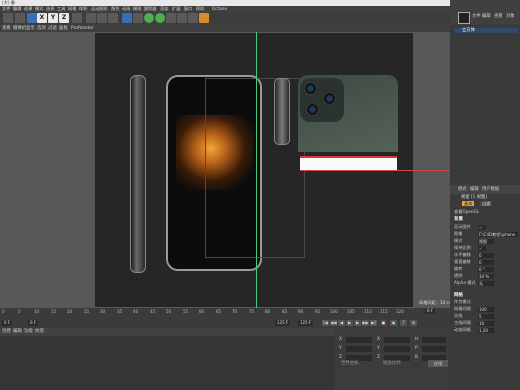  I want to click on rotation-field: 0 °, so click(486, 269).